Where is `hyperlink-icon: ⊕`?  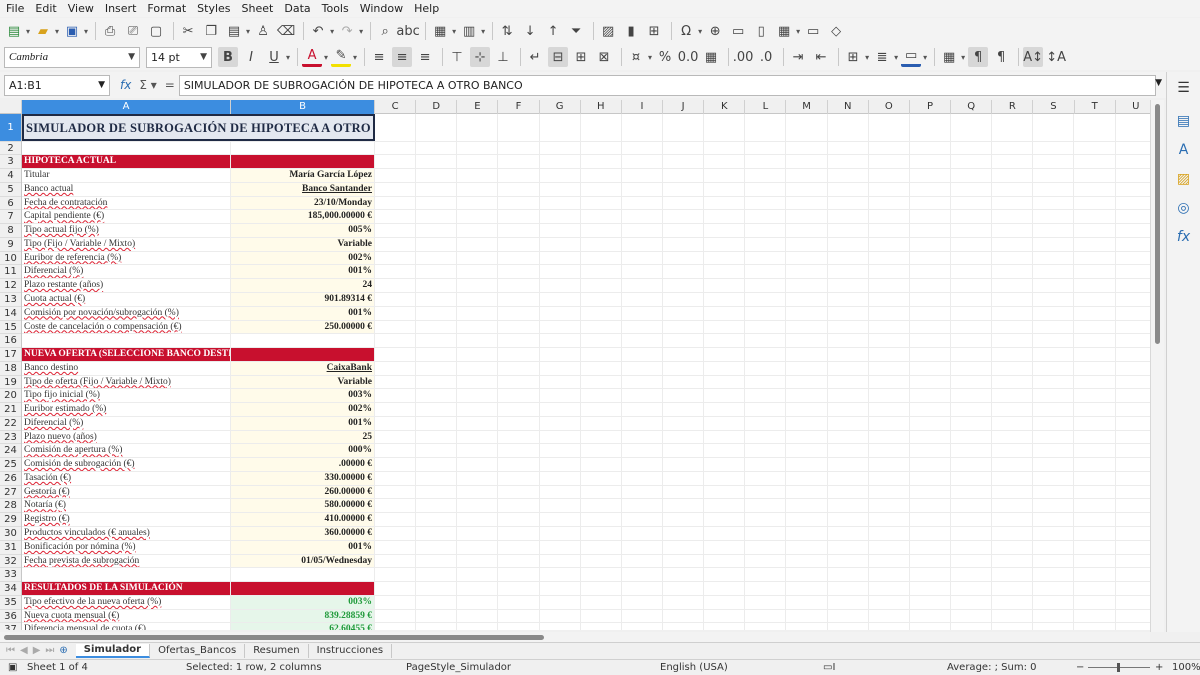
hyperlink-icon: ⊕ is located at coordinates (715, 31).